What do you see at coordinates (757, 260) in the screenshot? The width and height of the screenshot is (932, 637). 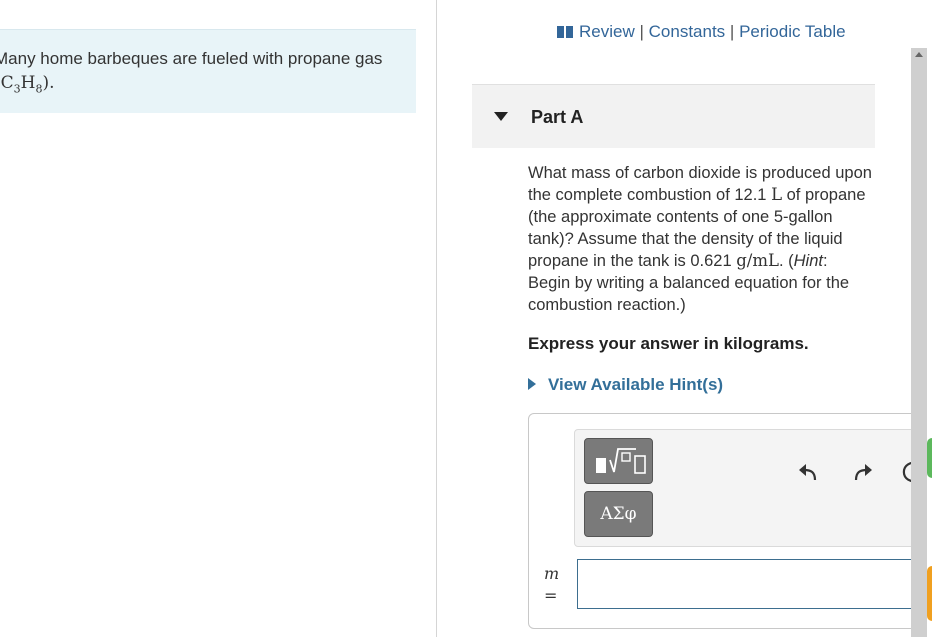 I see `unit-g-per-ml: g/mL` at bounding box center [757, 260].